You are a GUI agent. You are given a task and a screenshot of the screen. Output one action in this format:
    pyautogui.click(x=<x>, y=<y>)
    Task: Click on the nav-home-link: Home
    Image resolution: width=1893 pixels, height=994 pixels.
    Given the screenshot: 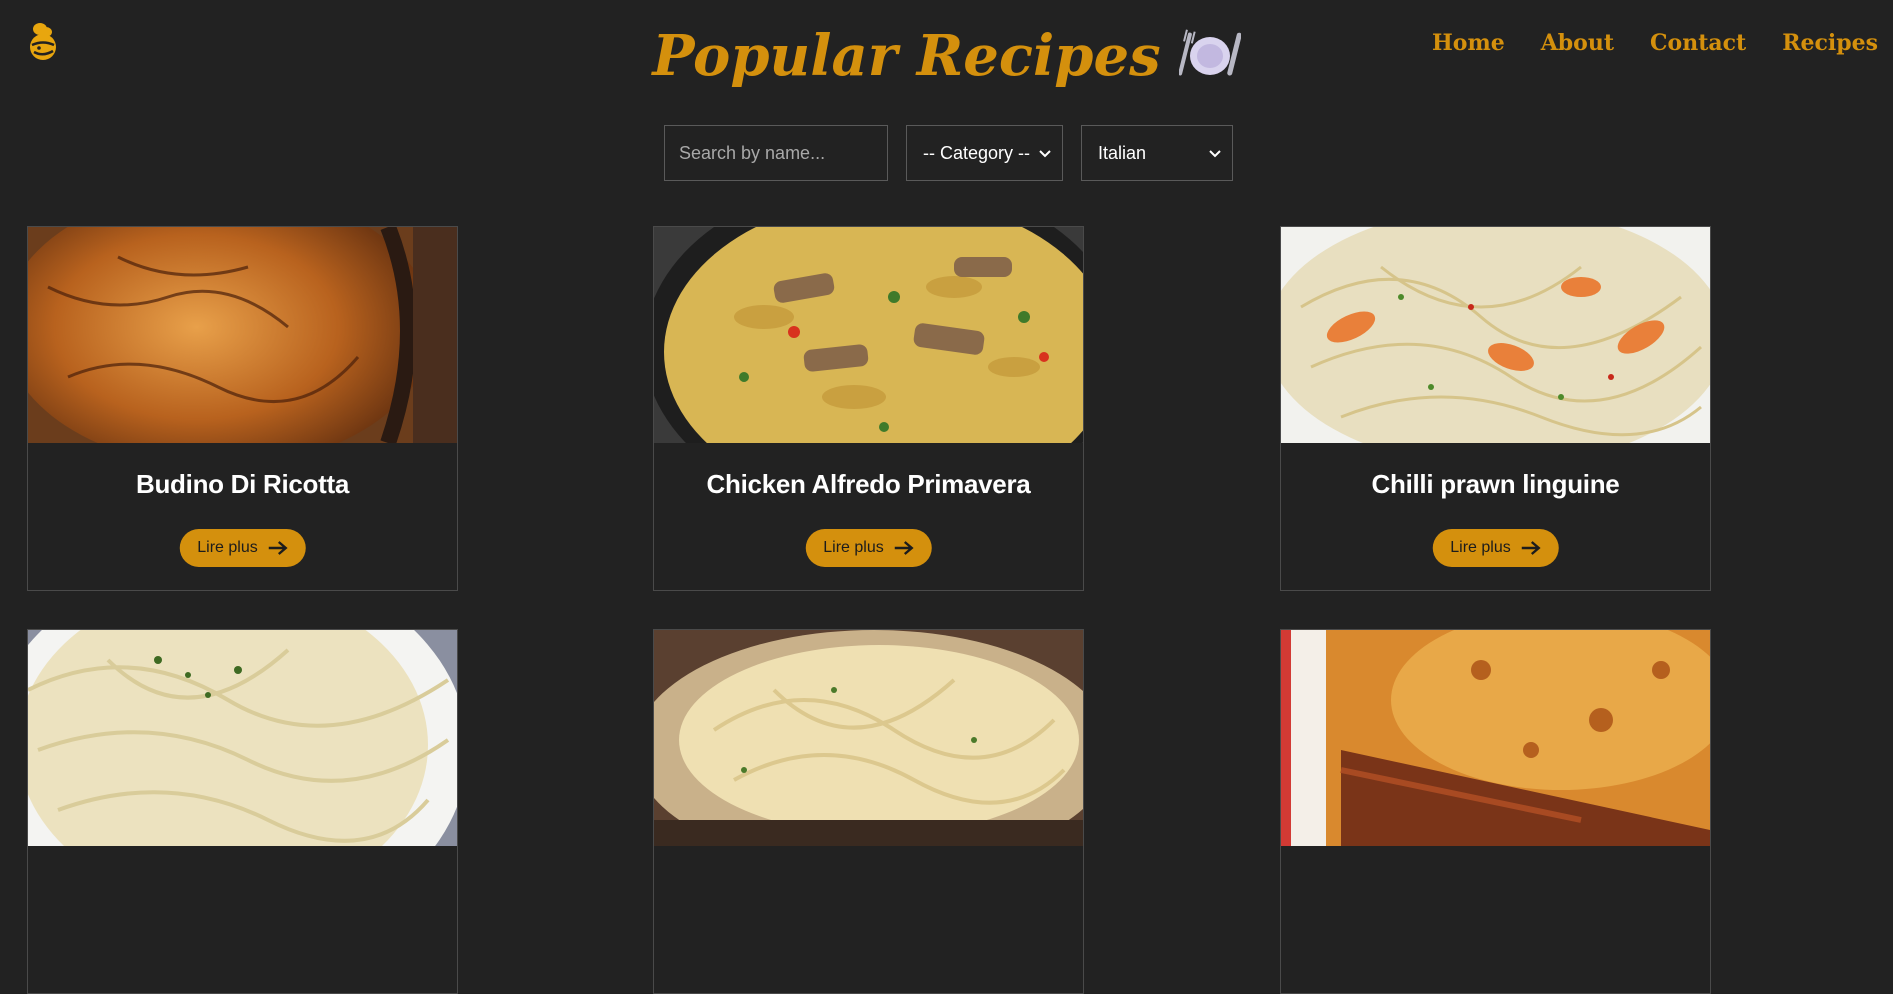 What is the action you would take?
    pyautogui.click(x=1468, y=43)
    